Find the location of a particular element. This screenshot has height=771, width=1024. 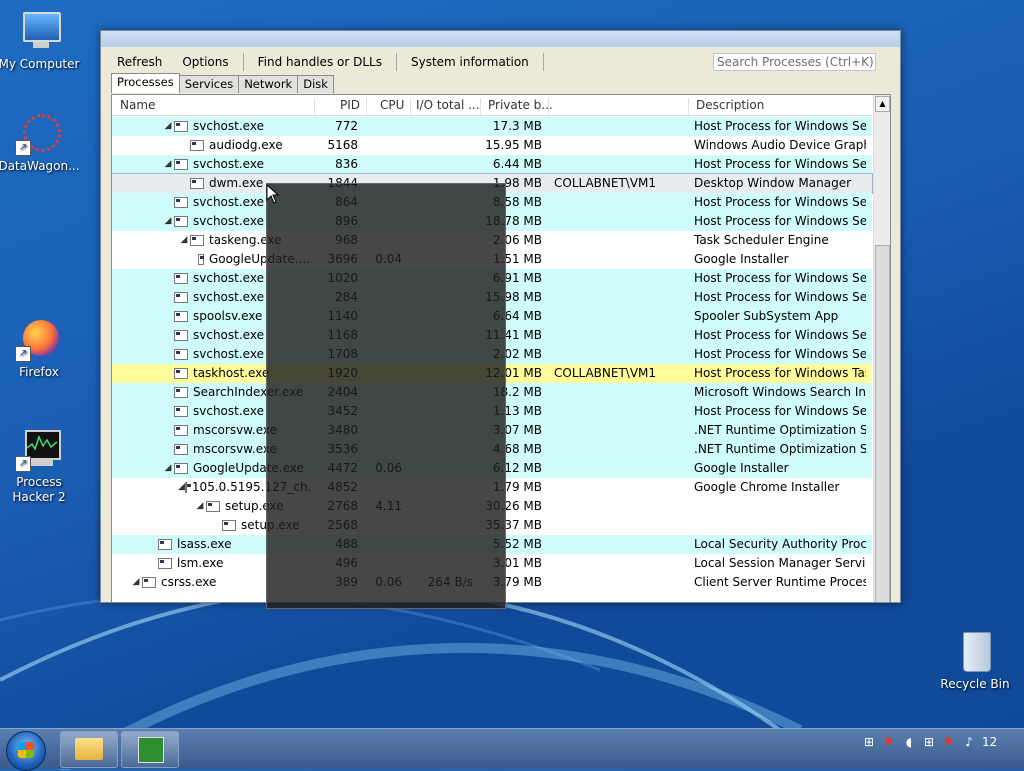

process-description: Google Installer is located at coordinates (741, 259).